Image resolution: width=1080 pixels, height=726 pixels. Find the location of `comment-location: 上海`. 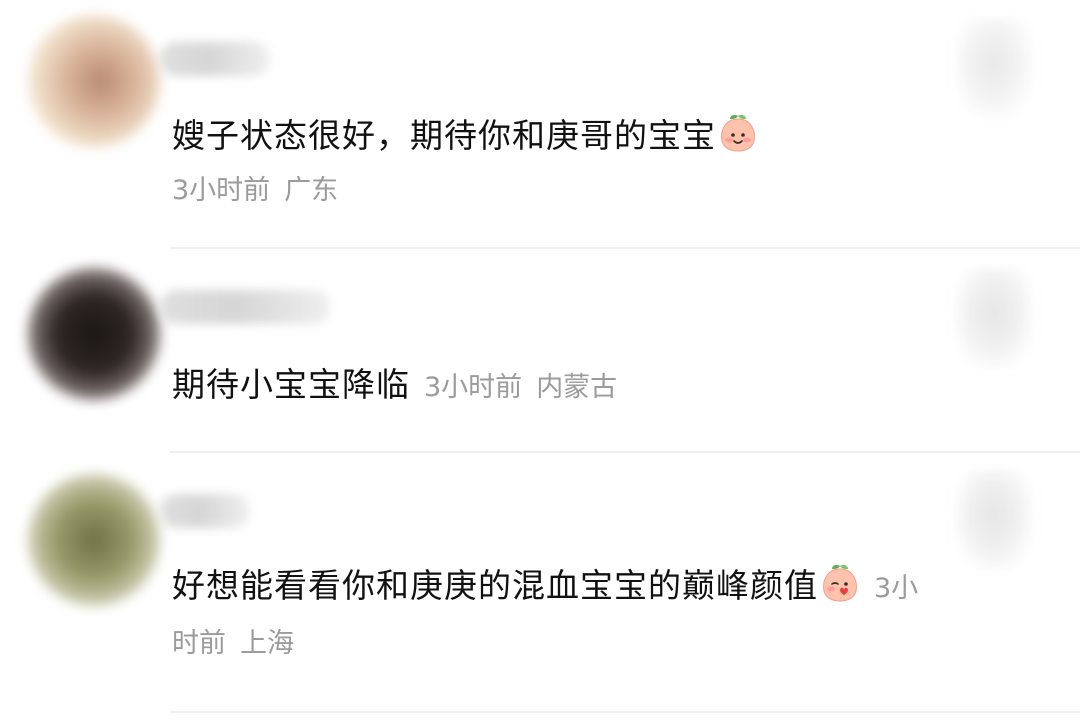

comment-location: 上海 is located at coordinates (267, 643).